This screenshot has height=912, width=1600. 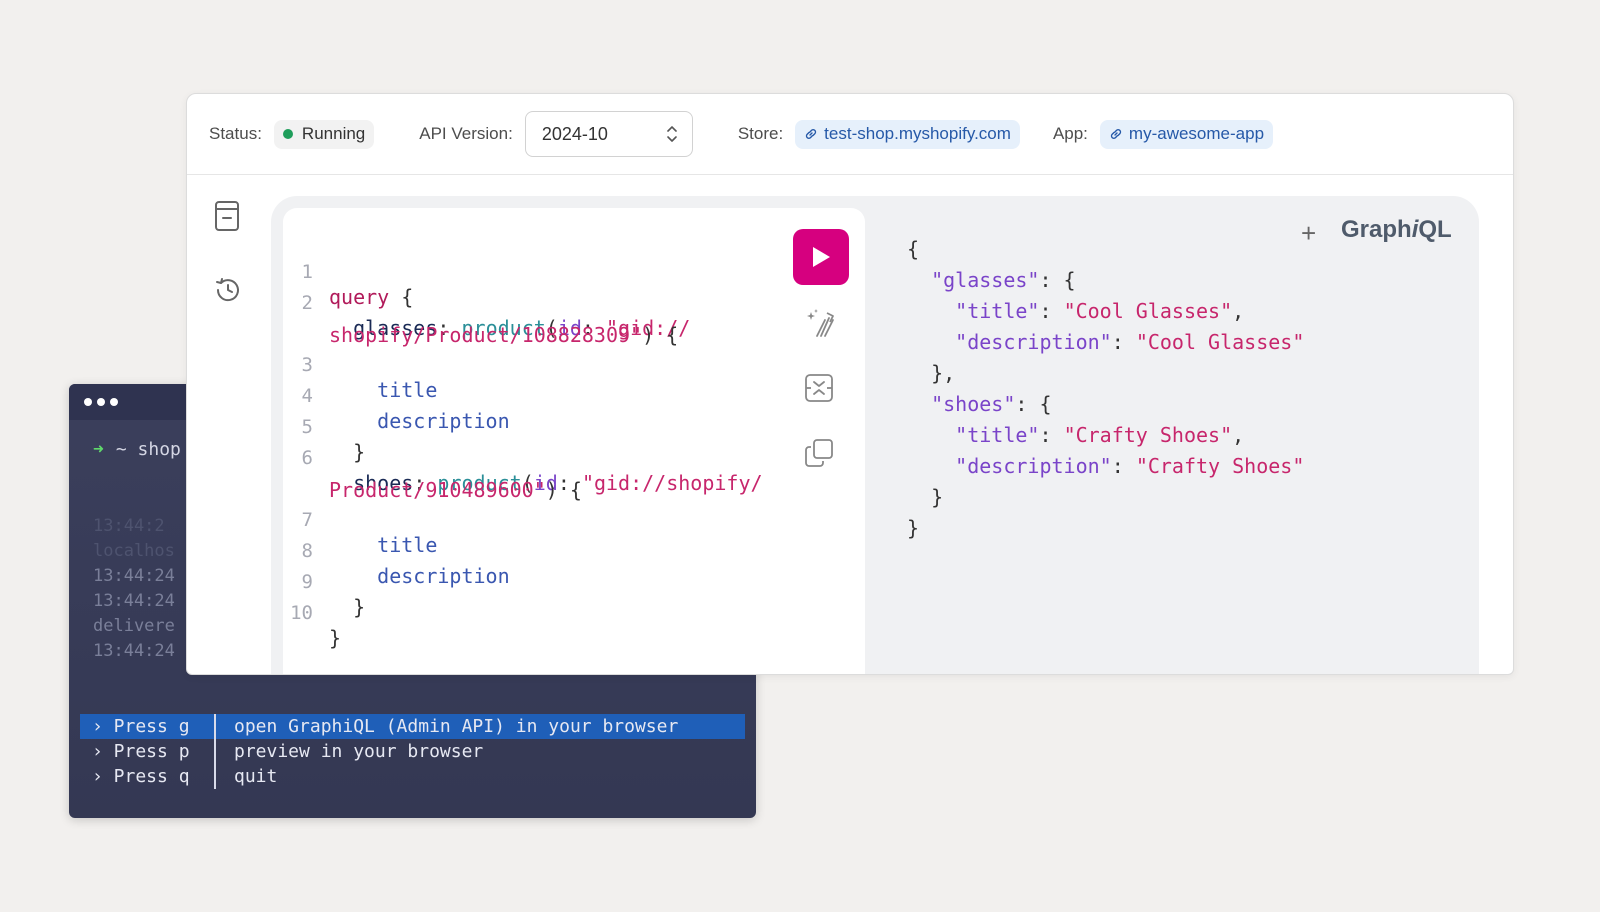 I want to click on shortcut-quit: › Press q quit, so click(x=412, y=776).